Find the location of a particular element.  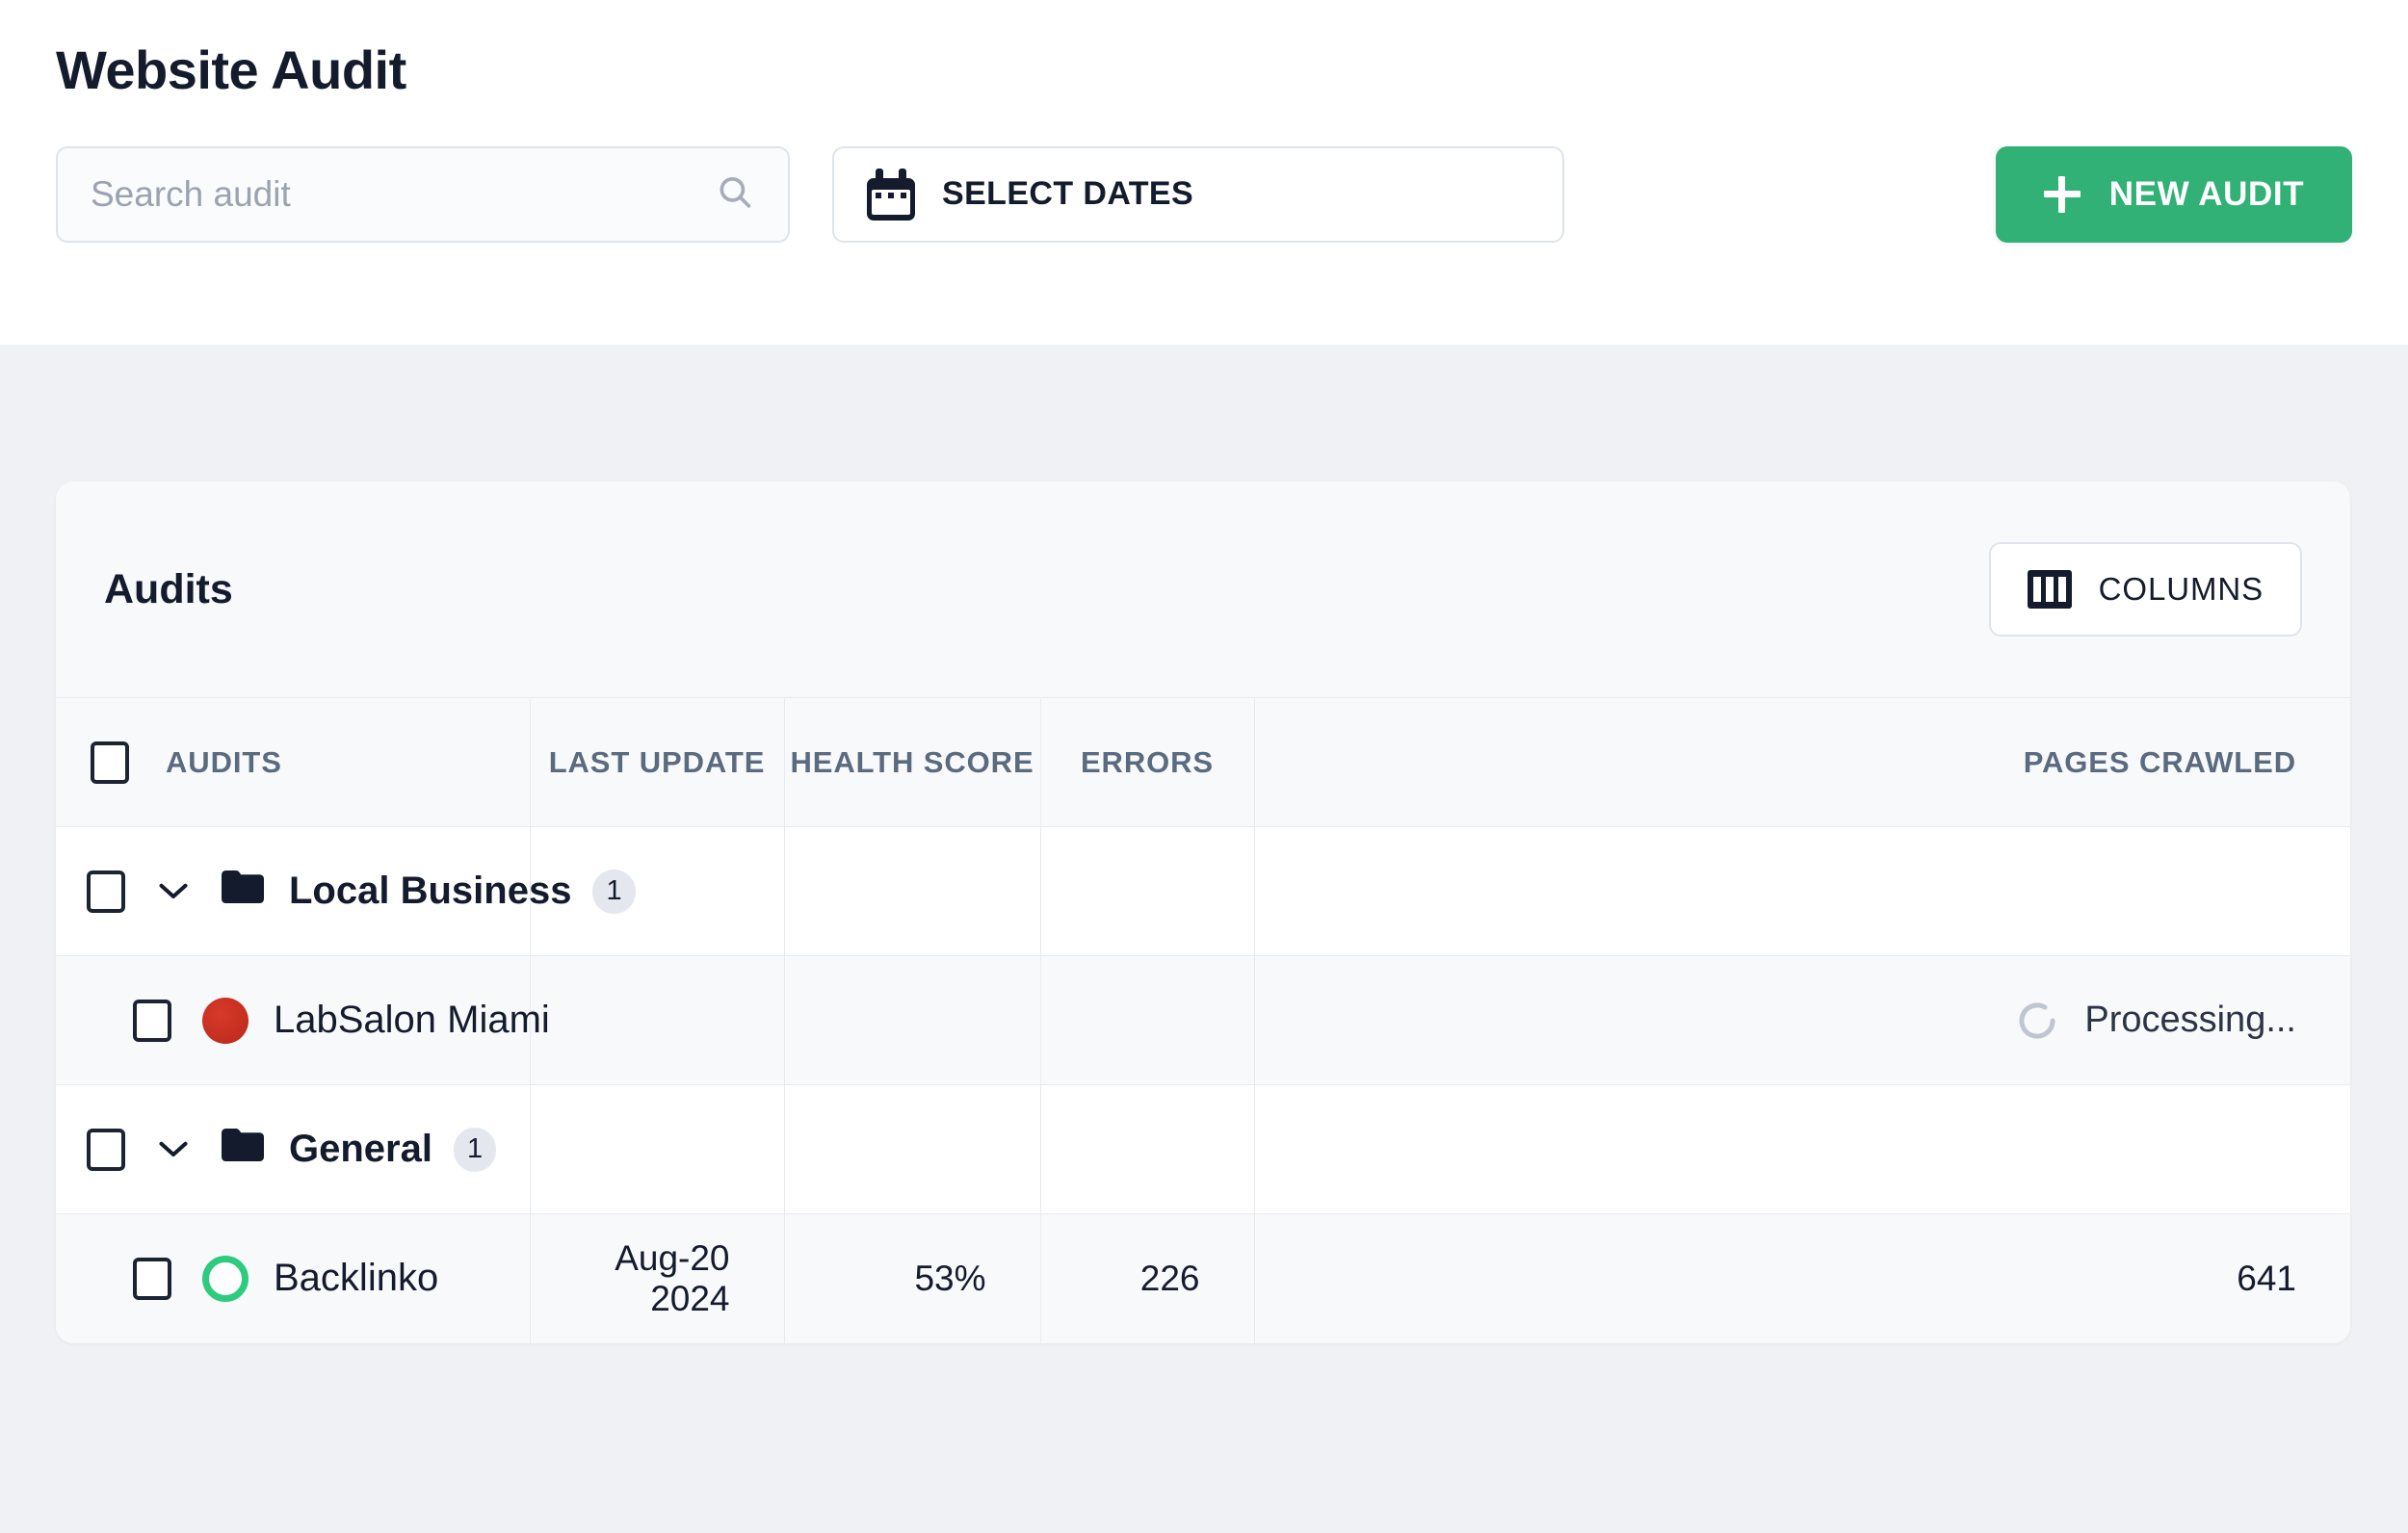

site-cell: LabSalon Miami is located at coordinates (303, 1020).